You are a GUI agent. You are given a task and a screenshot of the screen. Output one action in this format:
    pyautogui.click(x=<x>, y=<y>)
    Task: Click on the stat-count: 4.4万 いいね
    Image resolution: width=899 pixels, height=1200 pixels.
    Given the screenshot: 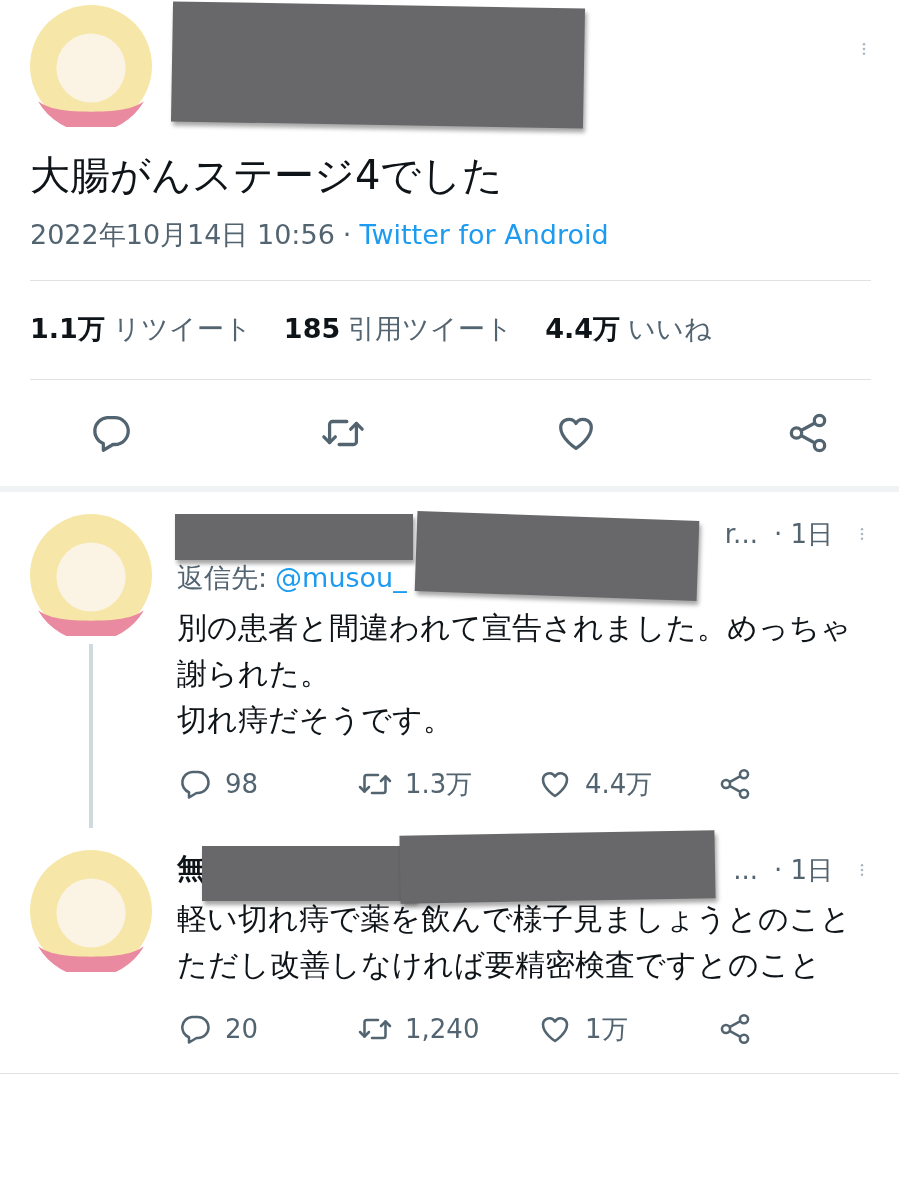 What is the action you would take?
    pyautogui.click(x=629, y=328)
    